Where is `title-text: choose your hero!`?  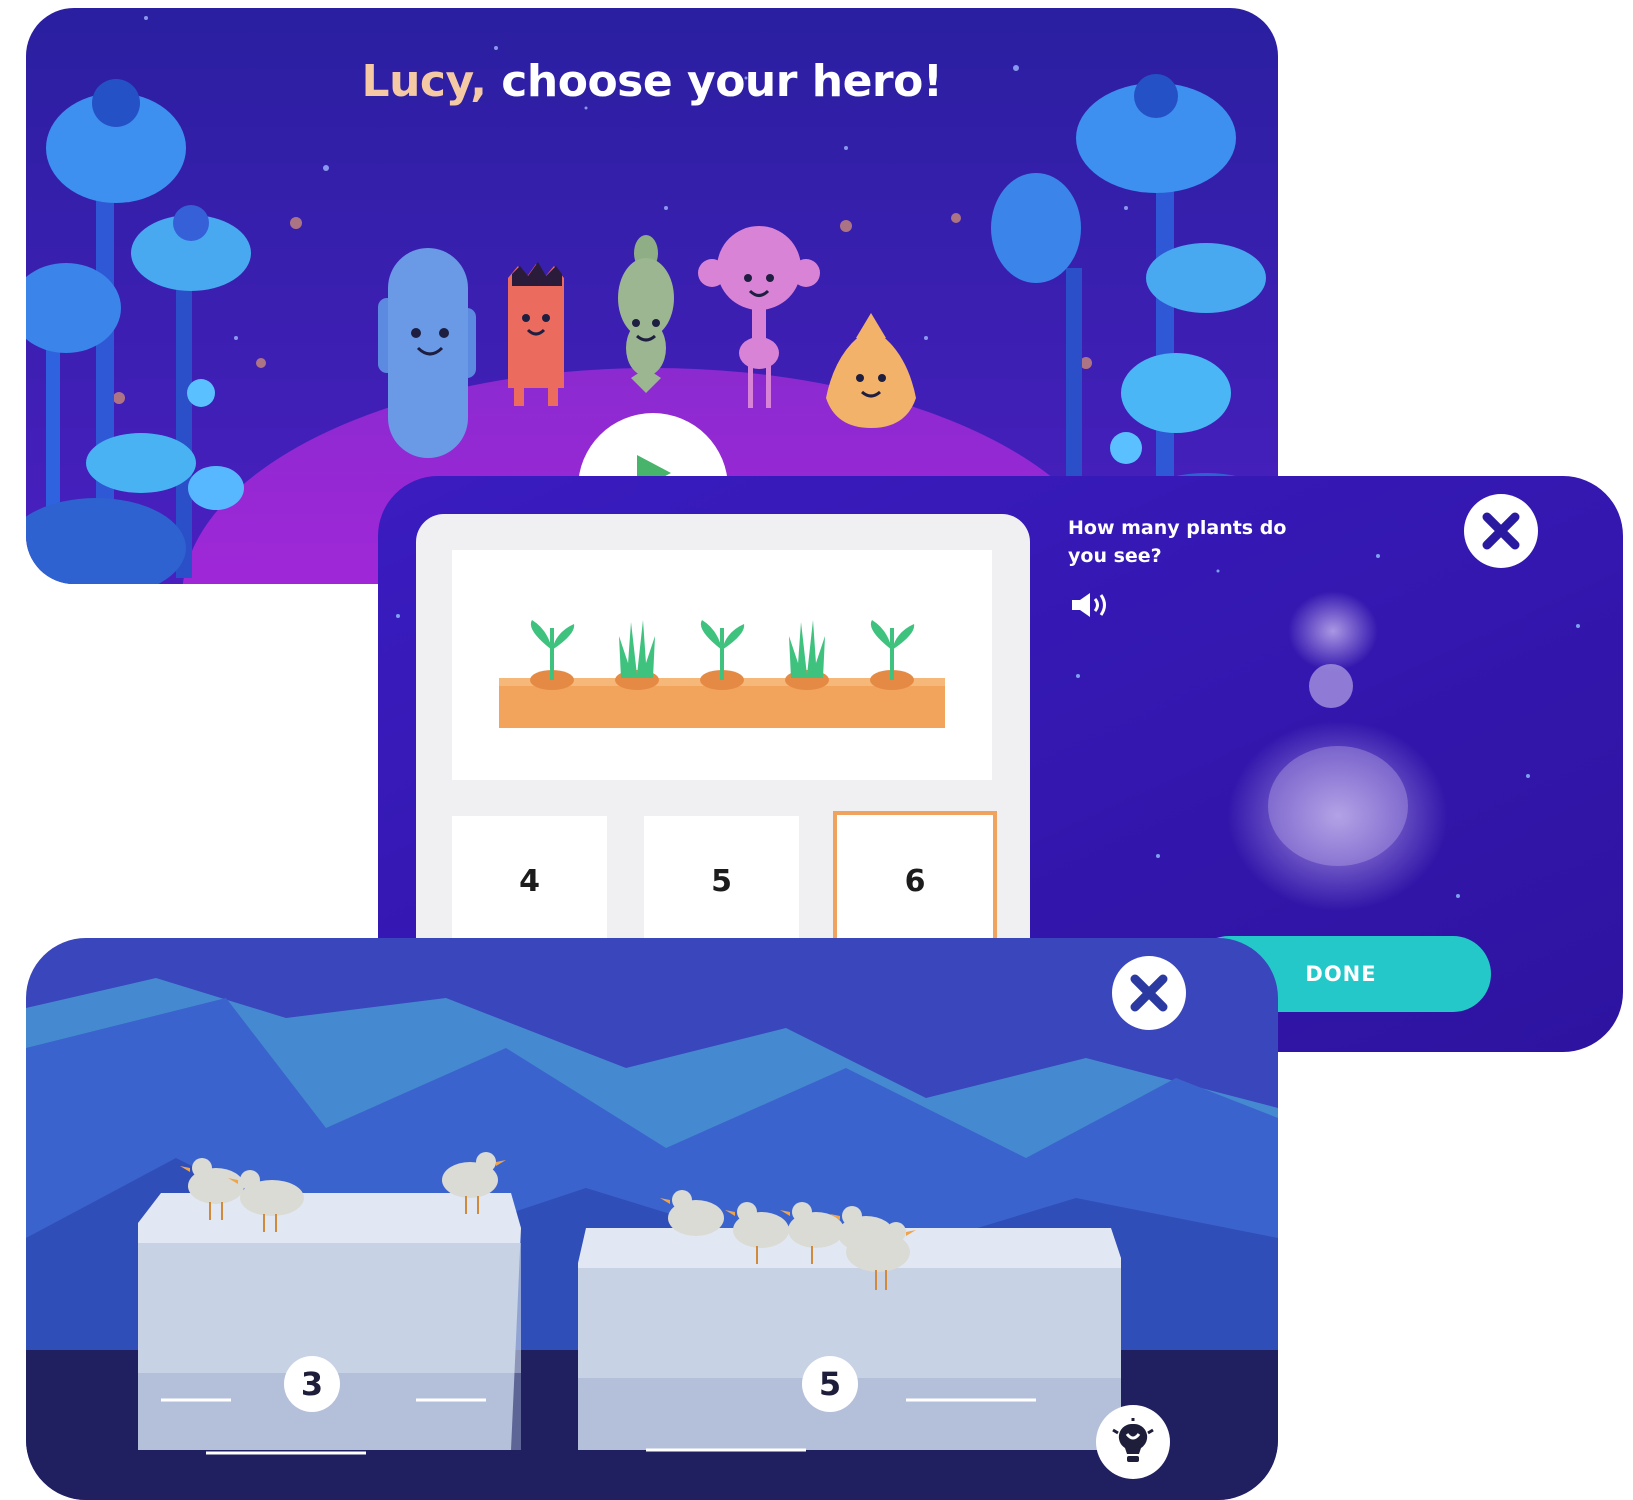
title-text: choose your hero! is located at coordinates (714, 81).